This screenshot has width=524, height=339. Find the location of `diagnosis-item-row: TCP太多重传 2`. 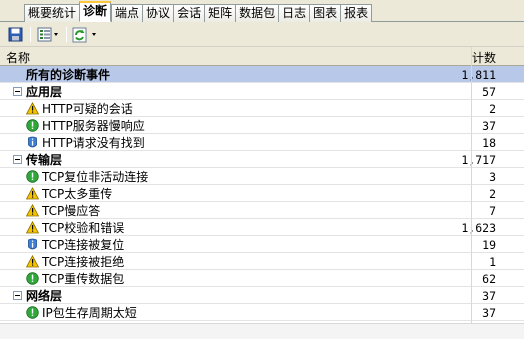

diagnosis-item-row: TCP太多重传 2 is located at coordinates (262, 193).